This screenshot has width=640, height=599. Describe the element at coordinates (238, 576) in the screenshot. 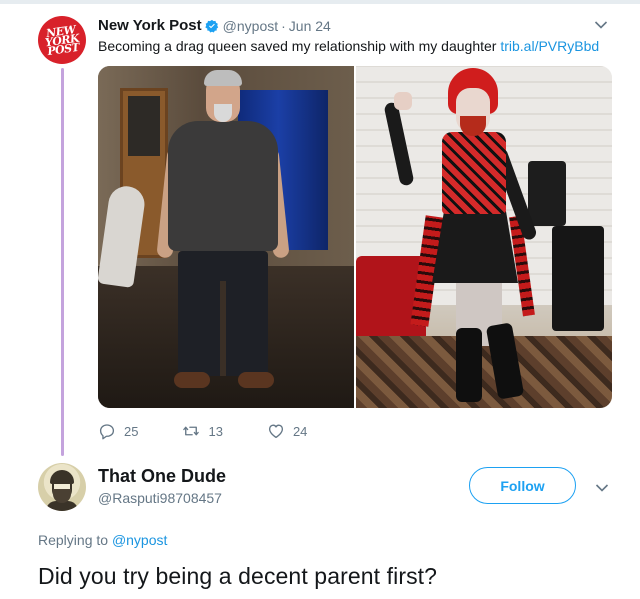

I see `reply-text: Did you try being a decent parent first?` at that location.